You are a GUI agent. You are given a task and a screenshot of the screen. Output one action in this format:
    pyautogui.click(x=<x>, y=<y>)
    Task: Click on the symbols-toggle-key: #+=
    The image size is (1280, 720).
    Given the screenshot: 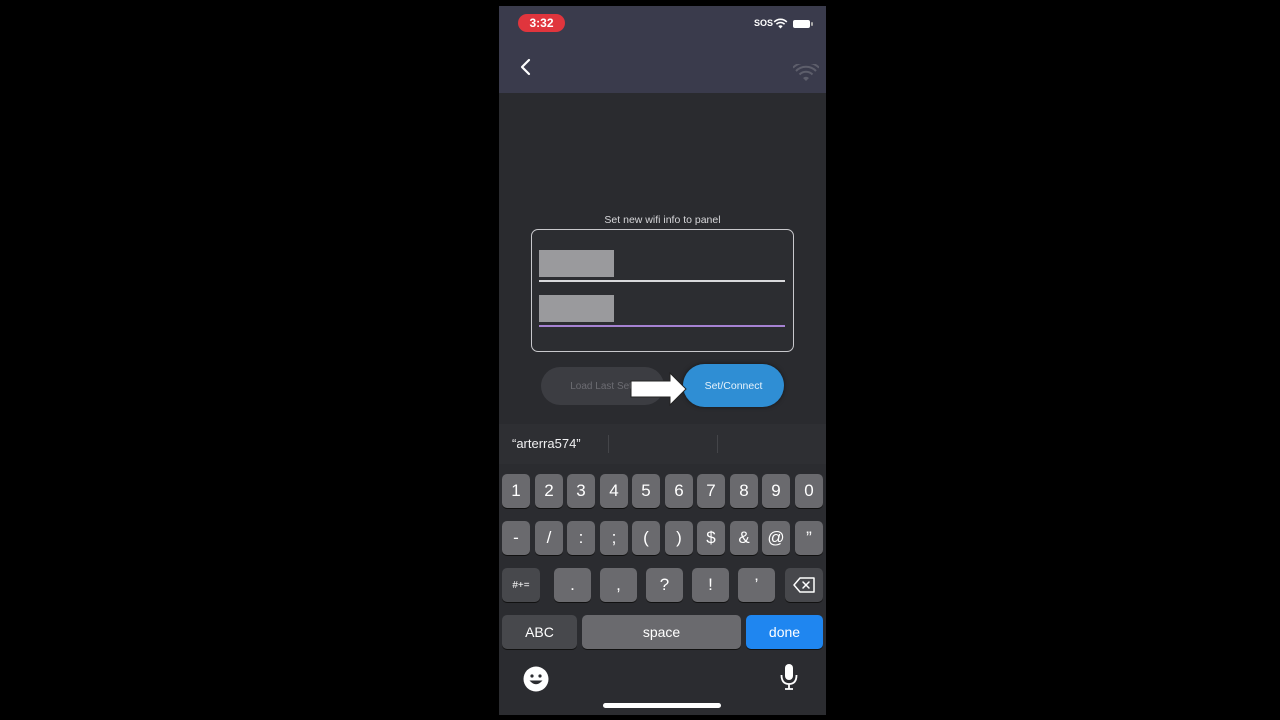 What is the action you would take?
    pyautogui.click(x=521, y=585)
    